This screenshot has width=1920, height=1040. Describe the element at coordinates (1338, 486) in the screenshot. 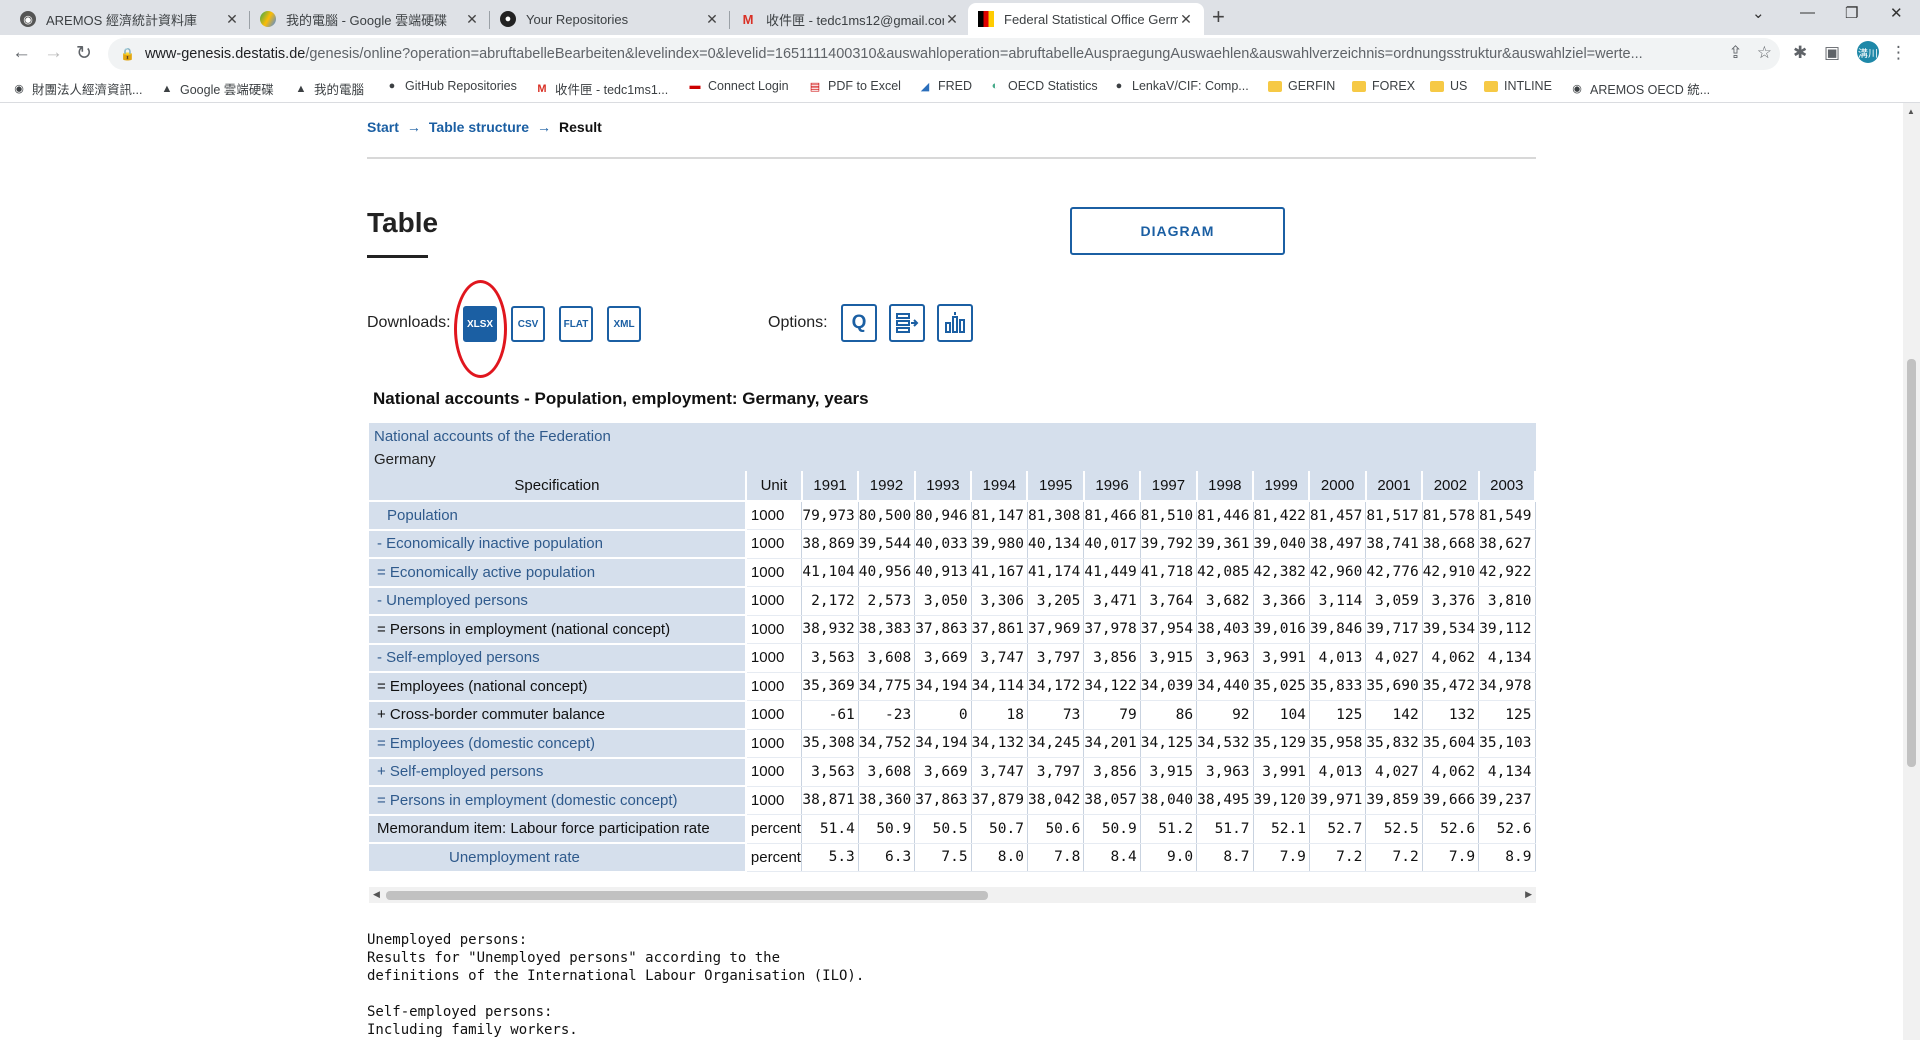

I see `column-header-year: 2000` at that location.